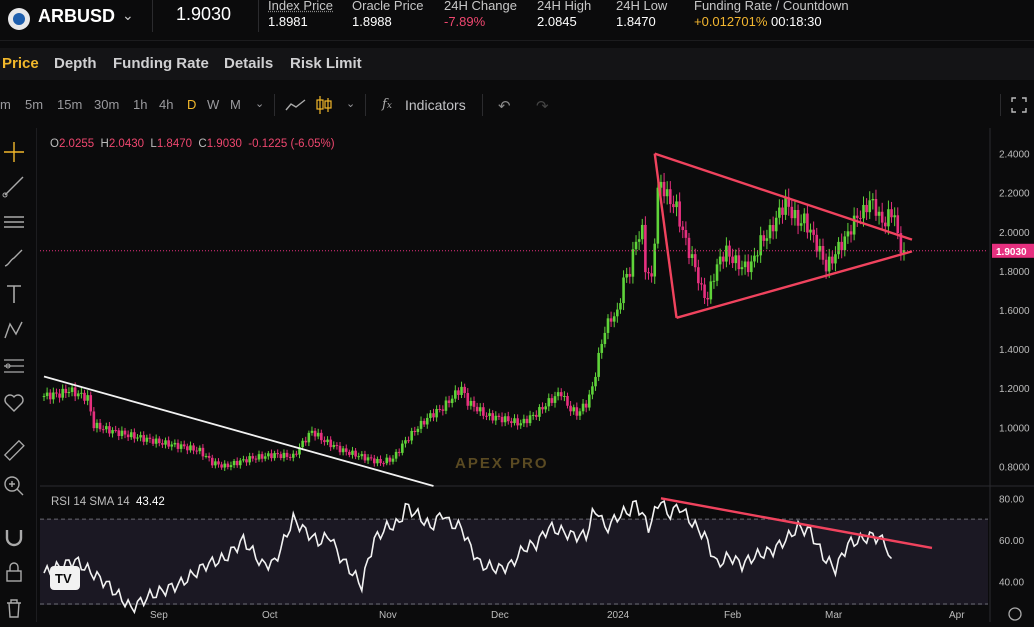  Describe the element at coordinates (388, 6) in the screenshot. I see `stat-label: Oracle Price` at that location.